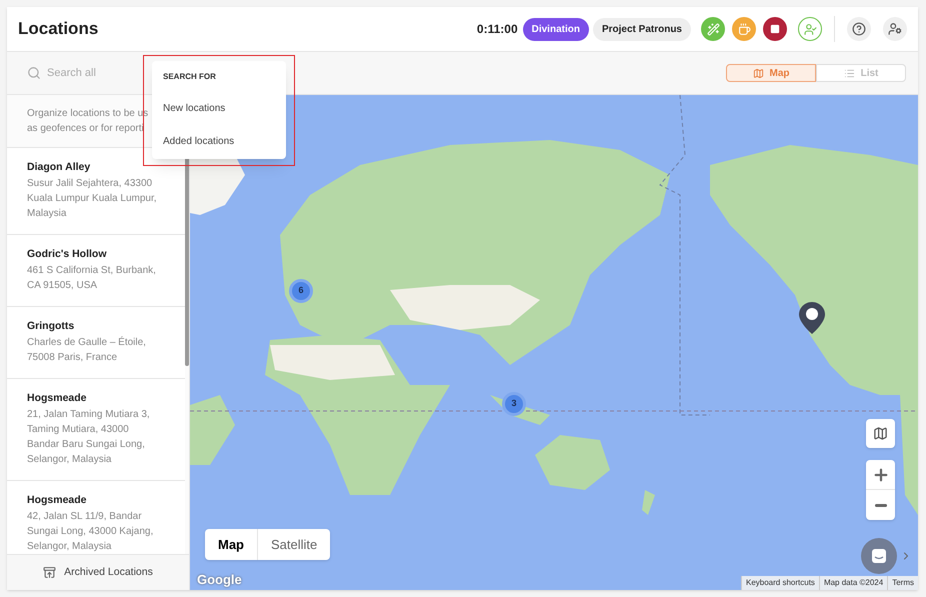  Describe the element at coordinates (780, 583) in the screenshot. I see `map-attribution-link: Keyboard shortcuts` at that location.